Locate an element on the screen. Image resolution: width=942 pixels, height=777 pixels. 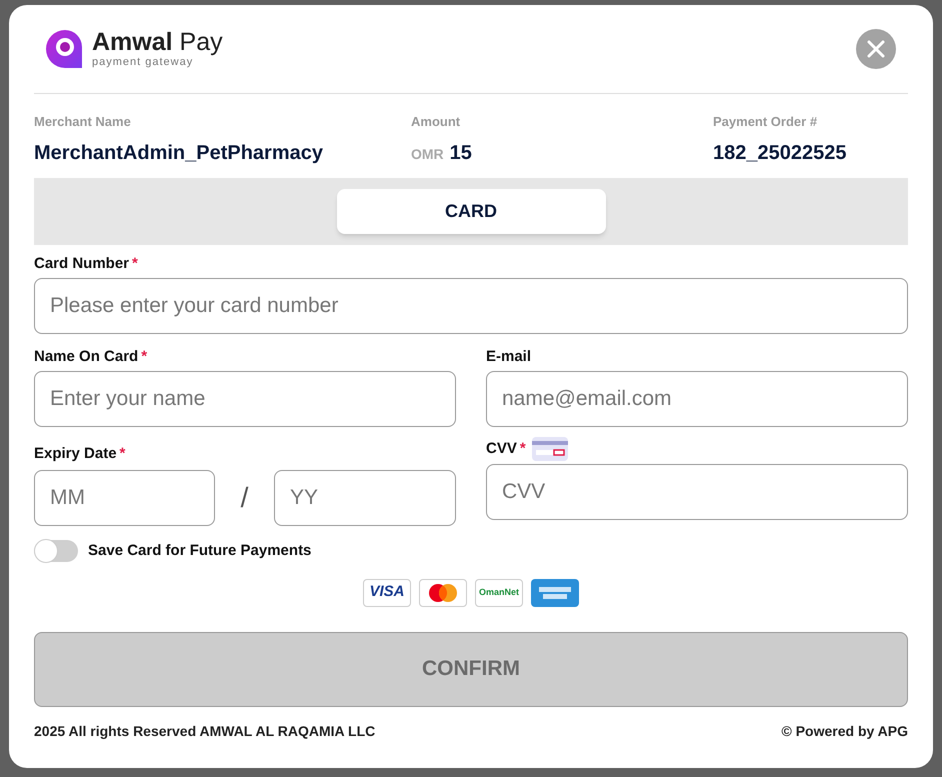
close-button is located at coordinates (876, 49).